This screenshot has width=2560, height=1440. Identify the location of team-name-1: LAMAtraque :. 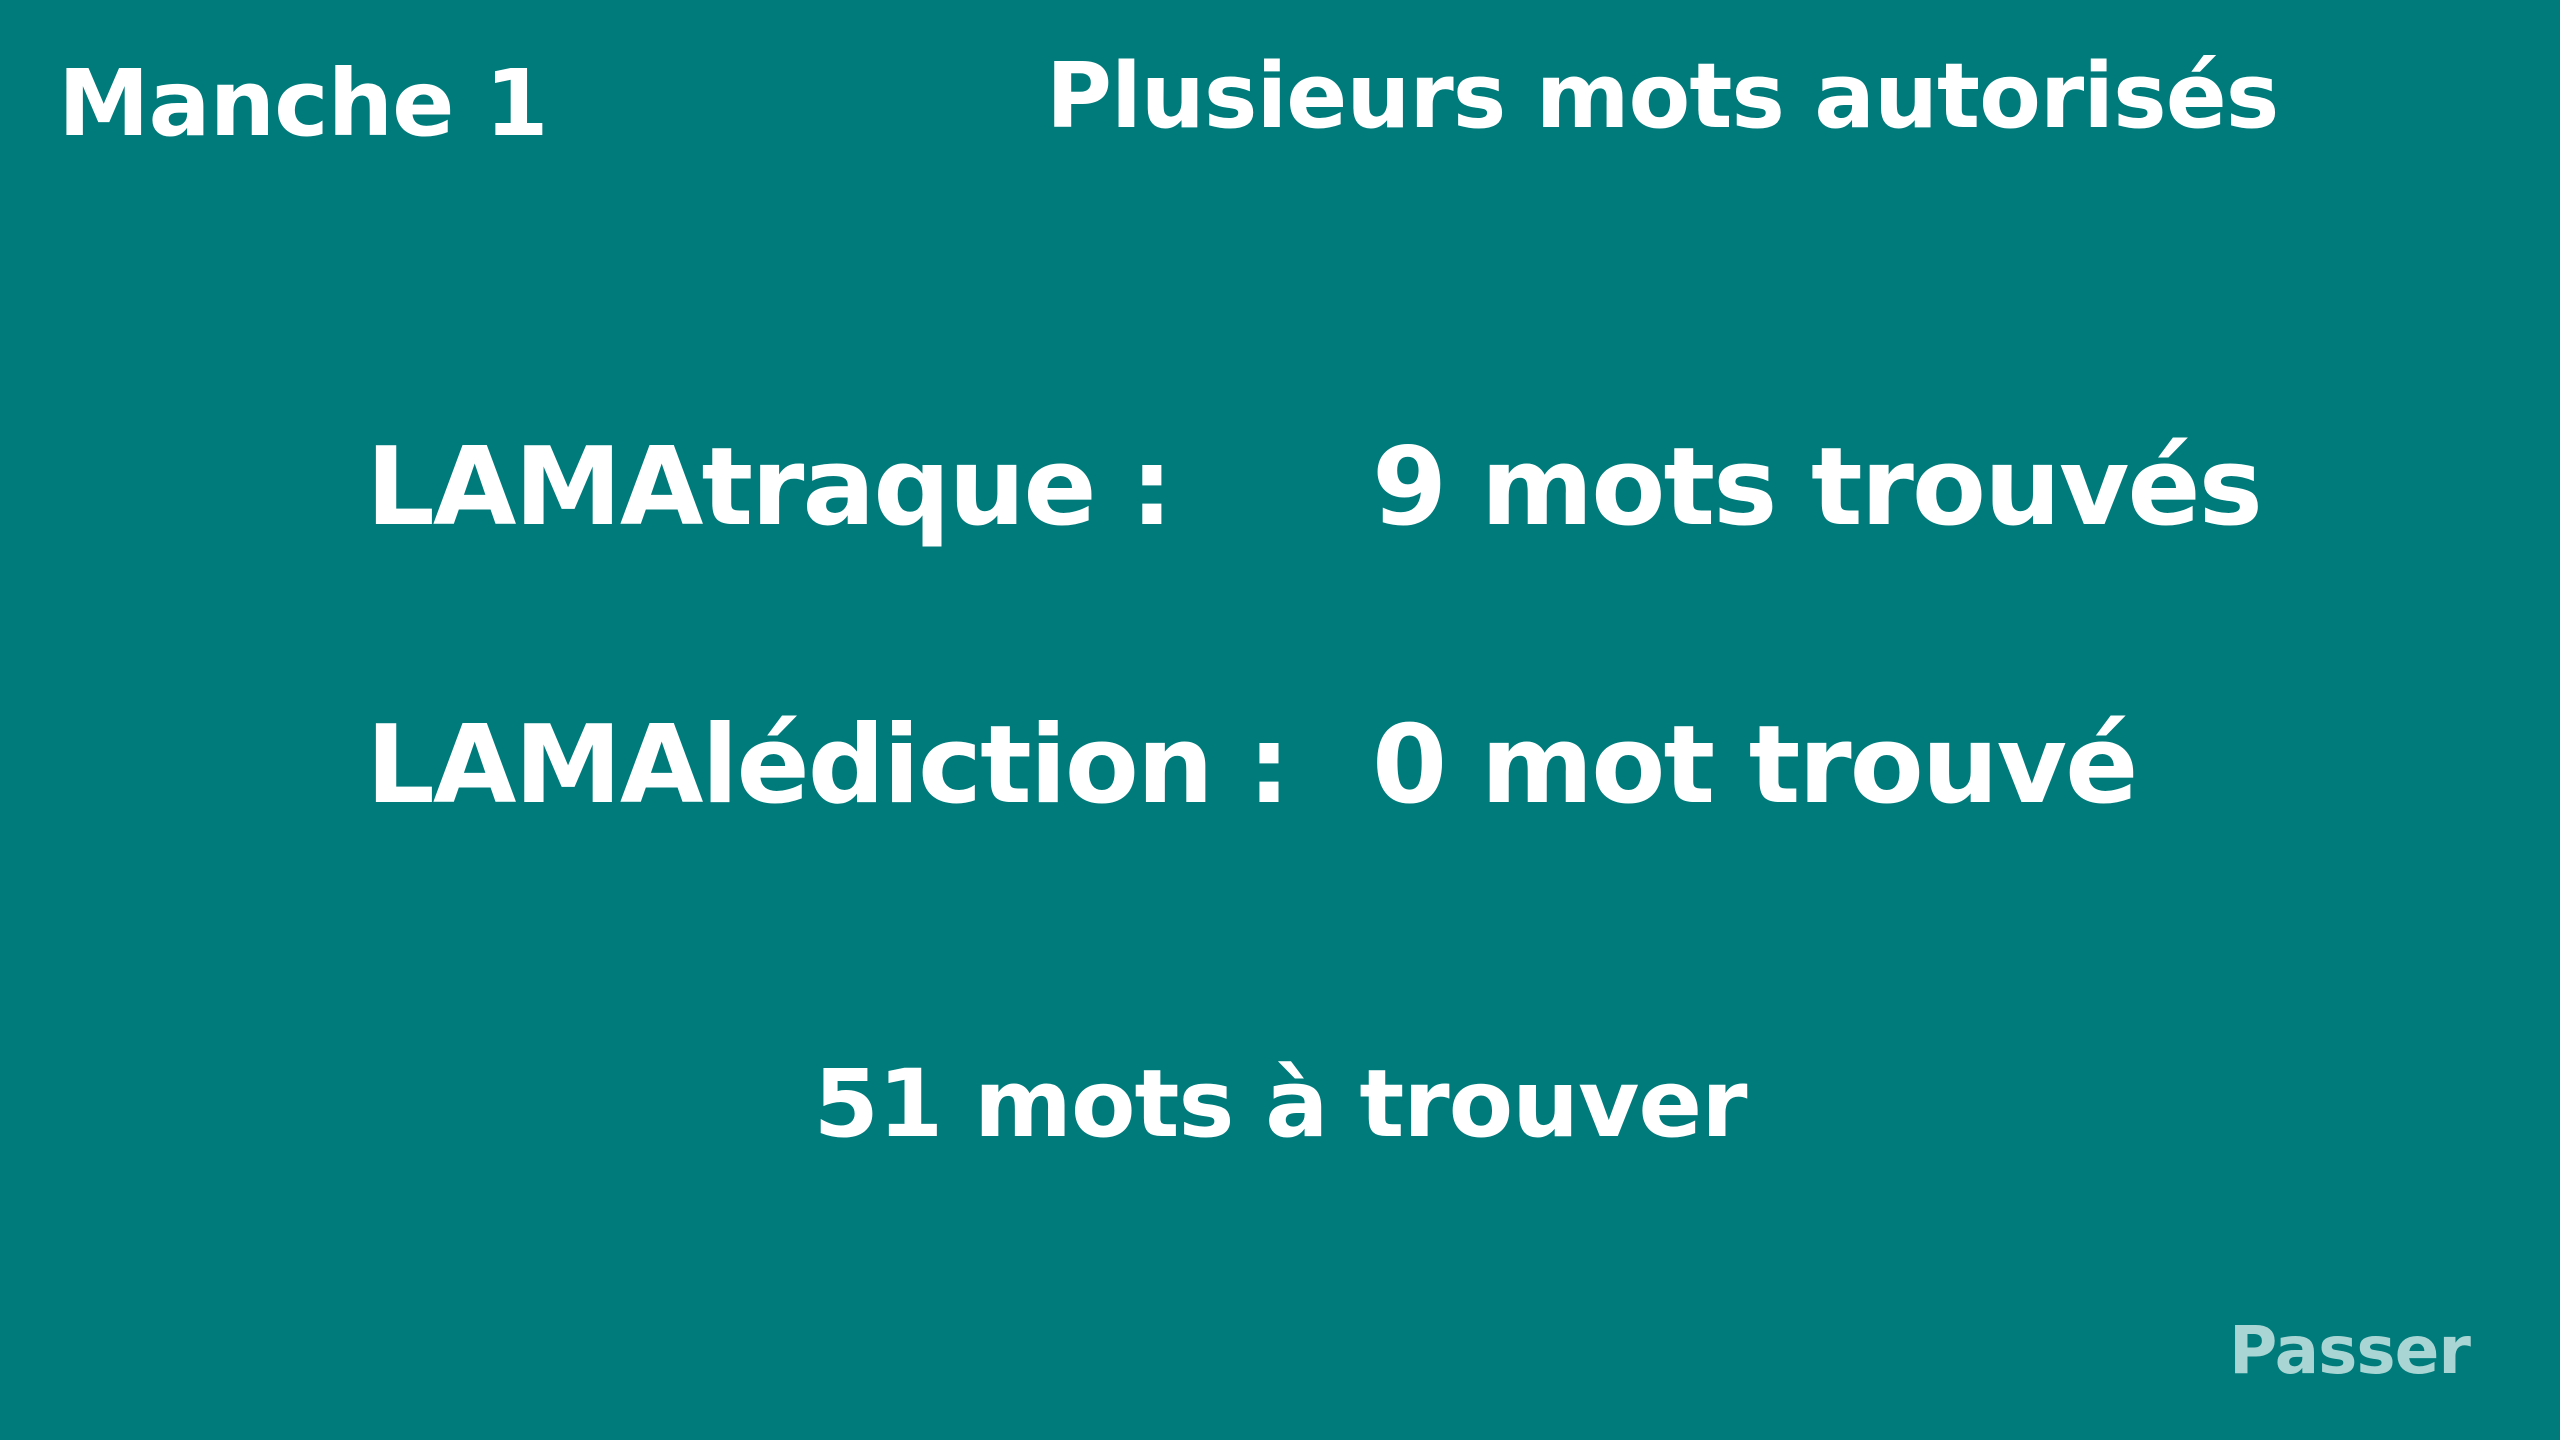
(769, 487).